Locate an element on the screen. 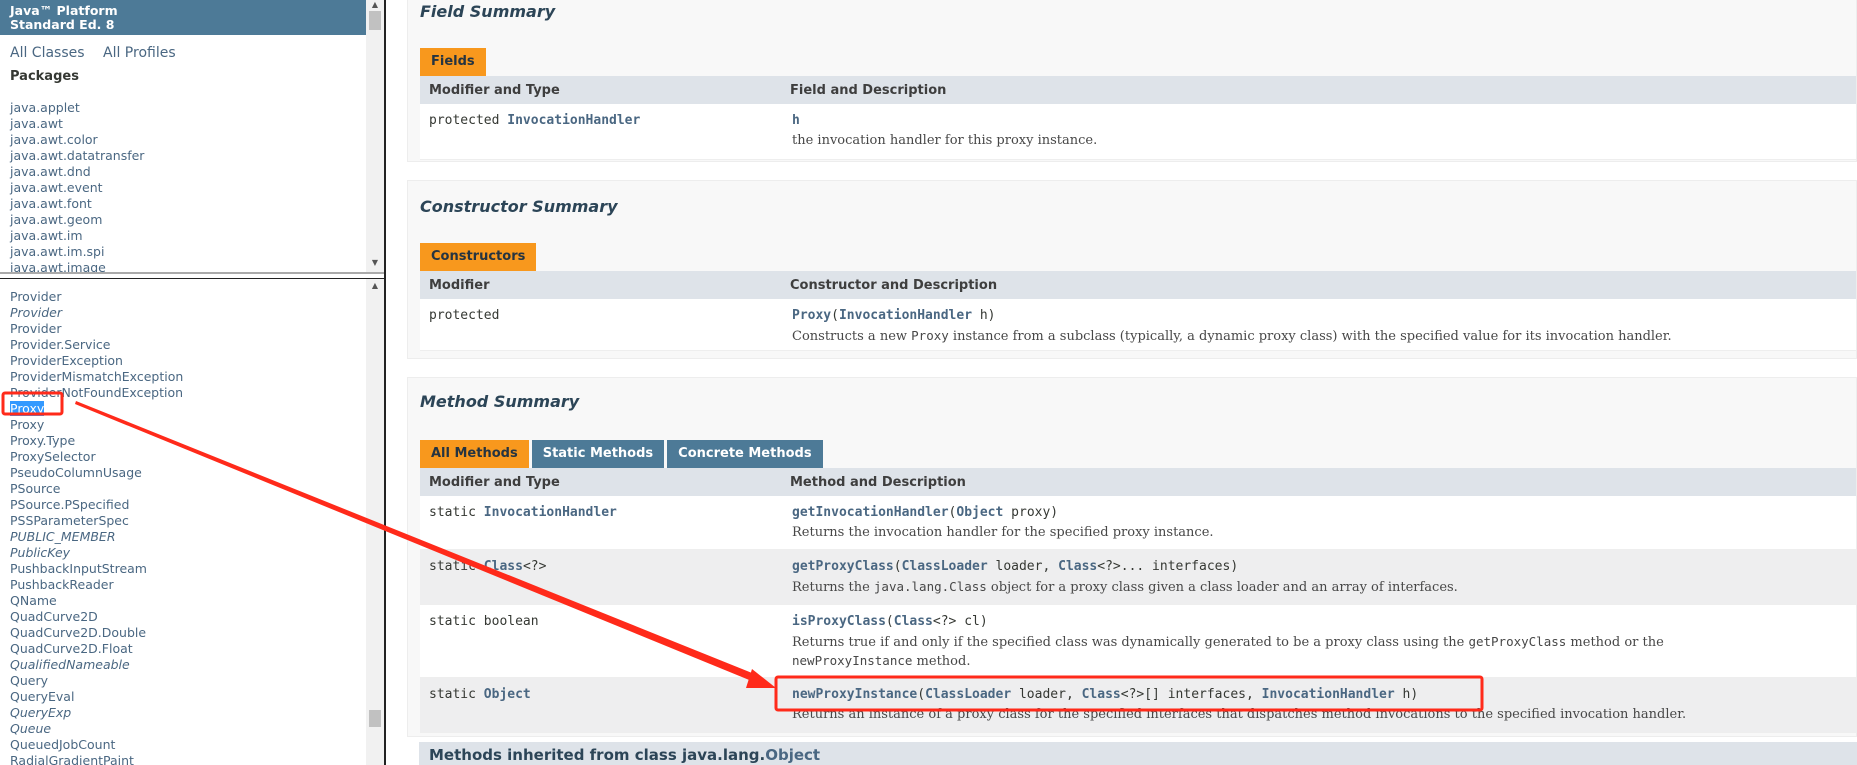 This screenshot has height=765, width=1857. section-title: Field Summary is located at coordinates (488, 11).